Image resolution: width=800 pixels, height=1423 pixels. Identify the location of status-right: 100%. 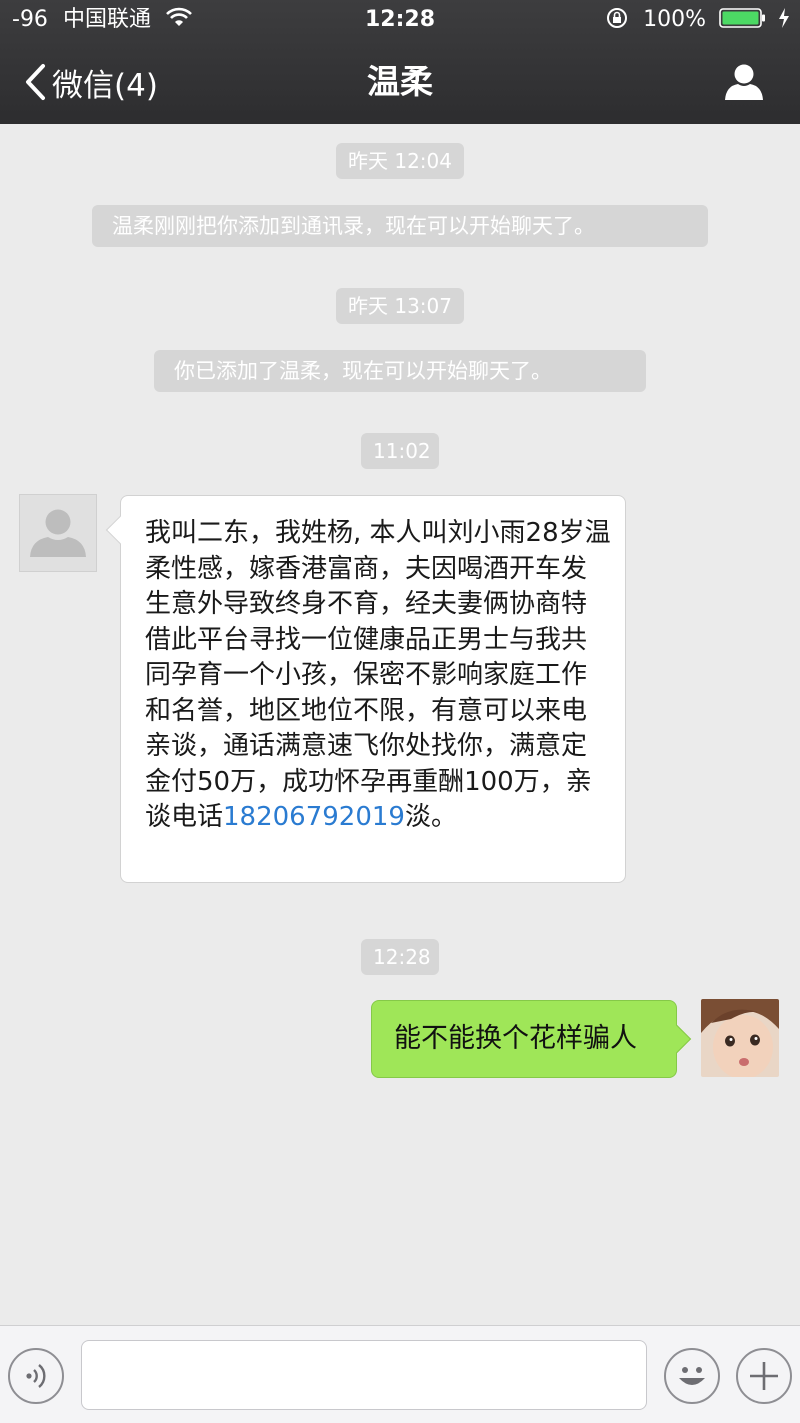
(698, 20).